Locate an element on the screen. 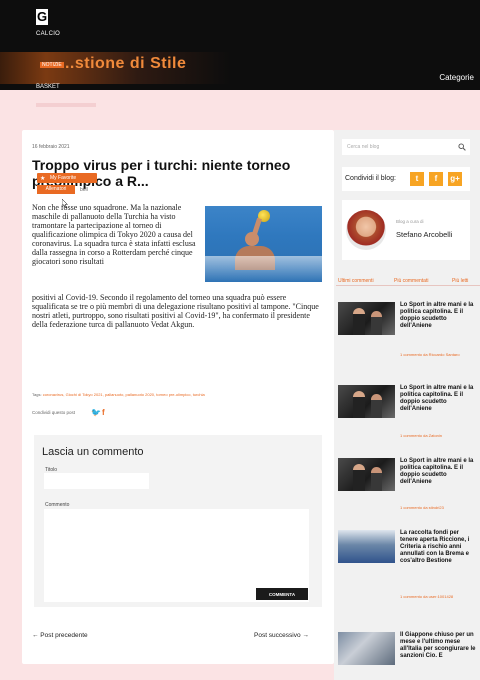 The height and width of the screenshot is (680, 480). faded-nav-item is located at coordinates (66, 105).